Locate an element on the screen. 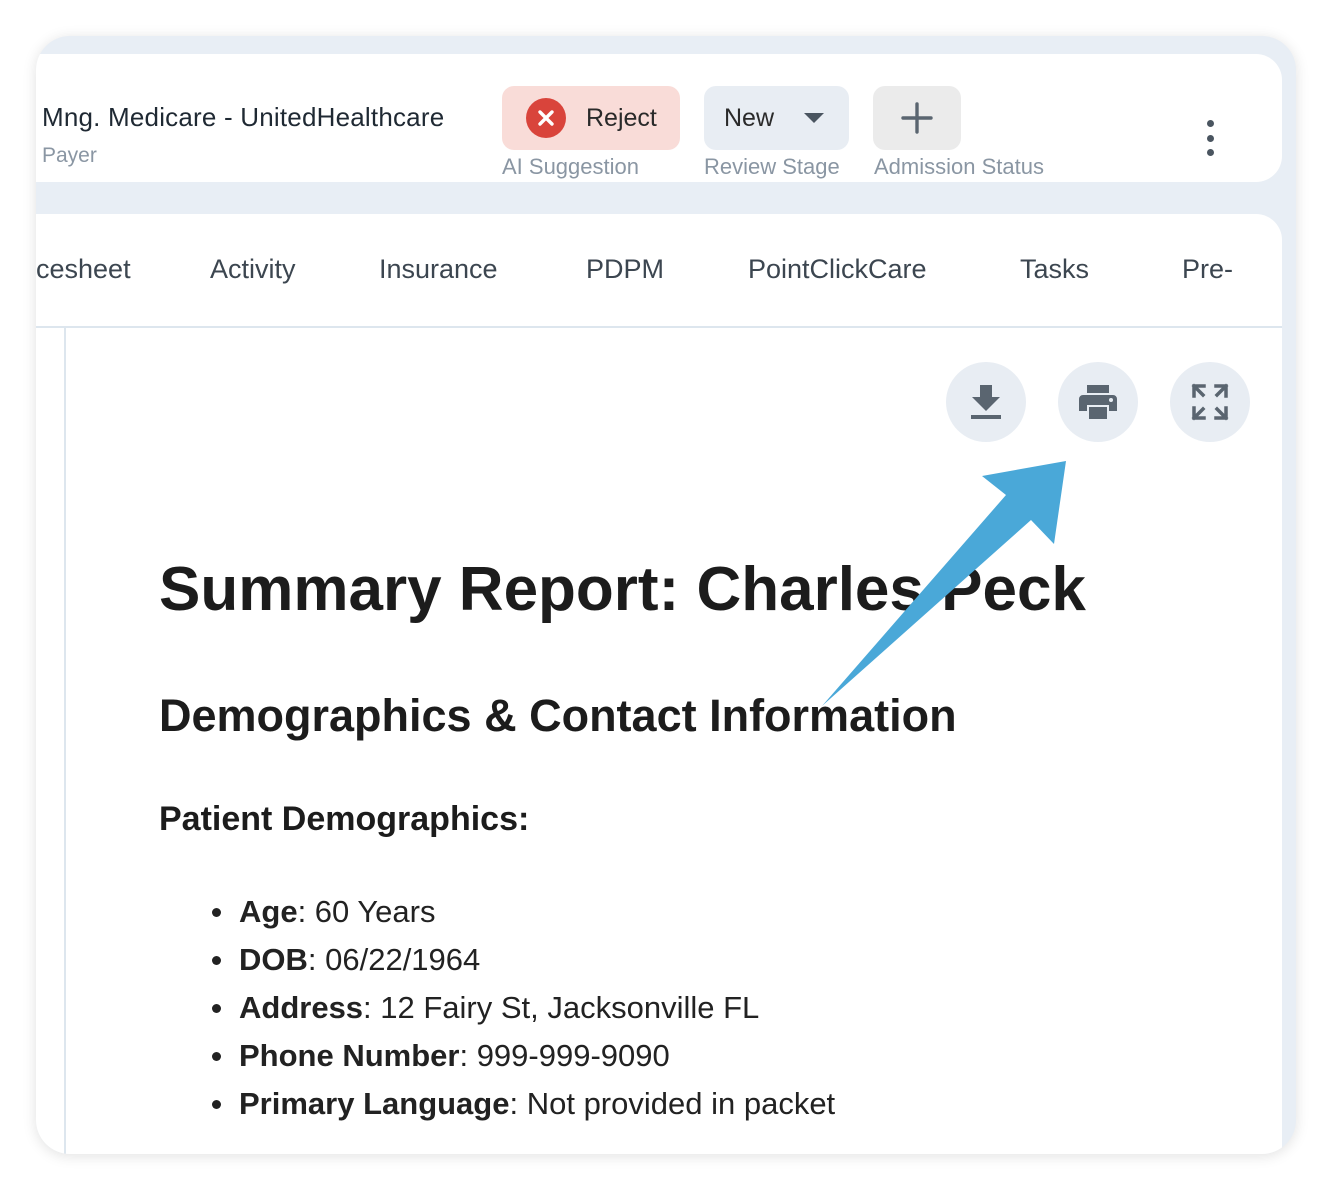  item-value: : 60 Years is located at coordinates (366, 911).